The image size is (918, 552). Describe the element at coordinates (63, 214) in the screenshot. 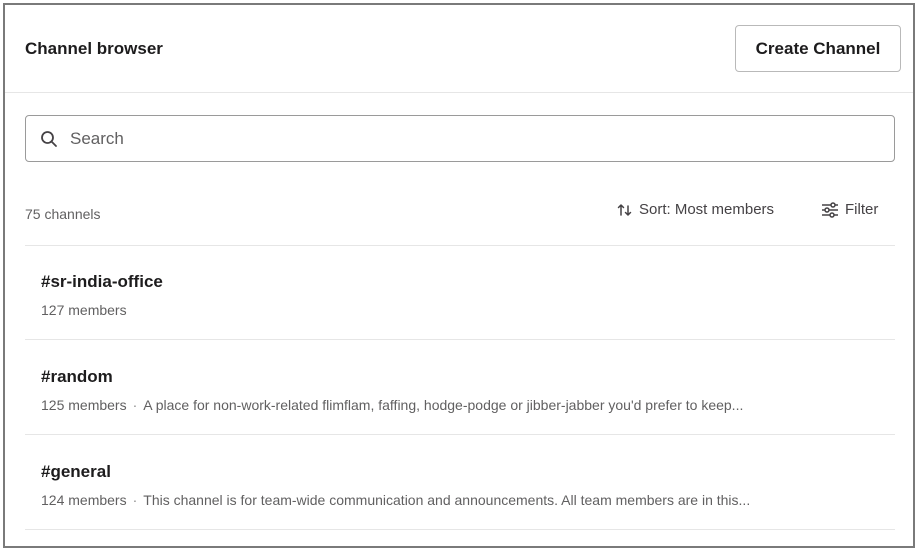

I see `channel-count: 75 channels` at that location.